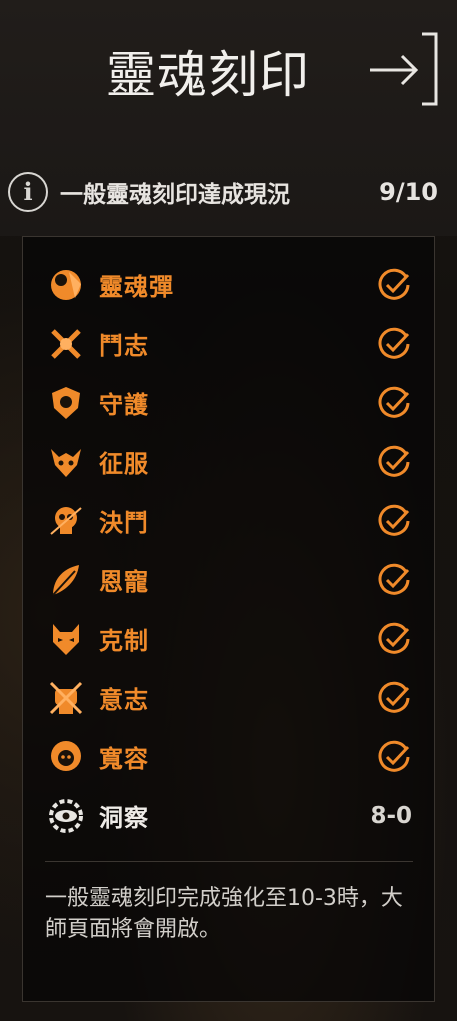 The width and height of the screenshot is (457, 1021). I want to click on imprint-item-conquest: 征服, so click(228, 461).